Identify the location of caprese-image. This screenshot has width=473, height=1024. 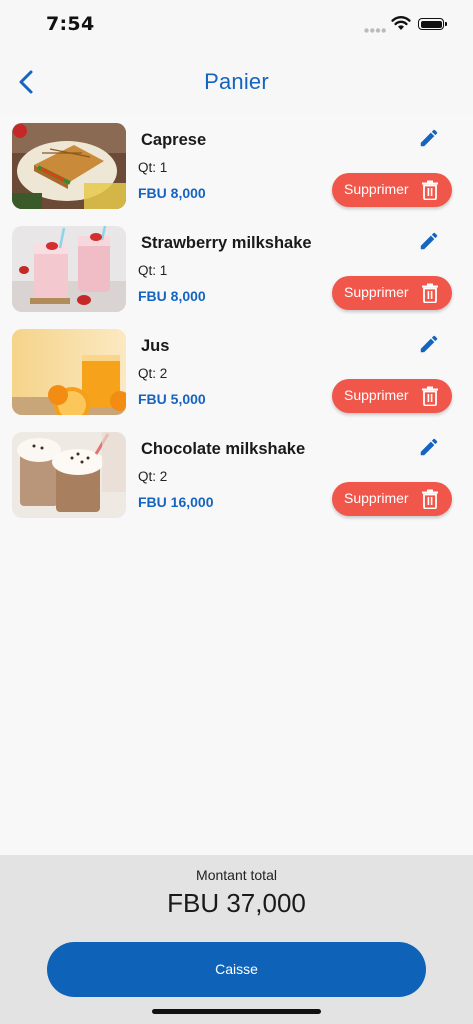
(69, 166).